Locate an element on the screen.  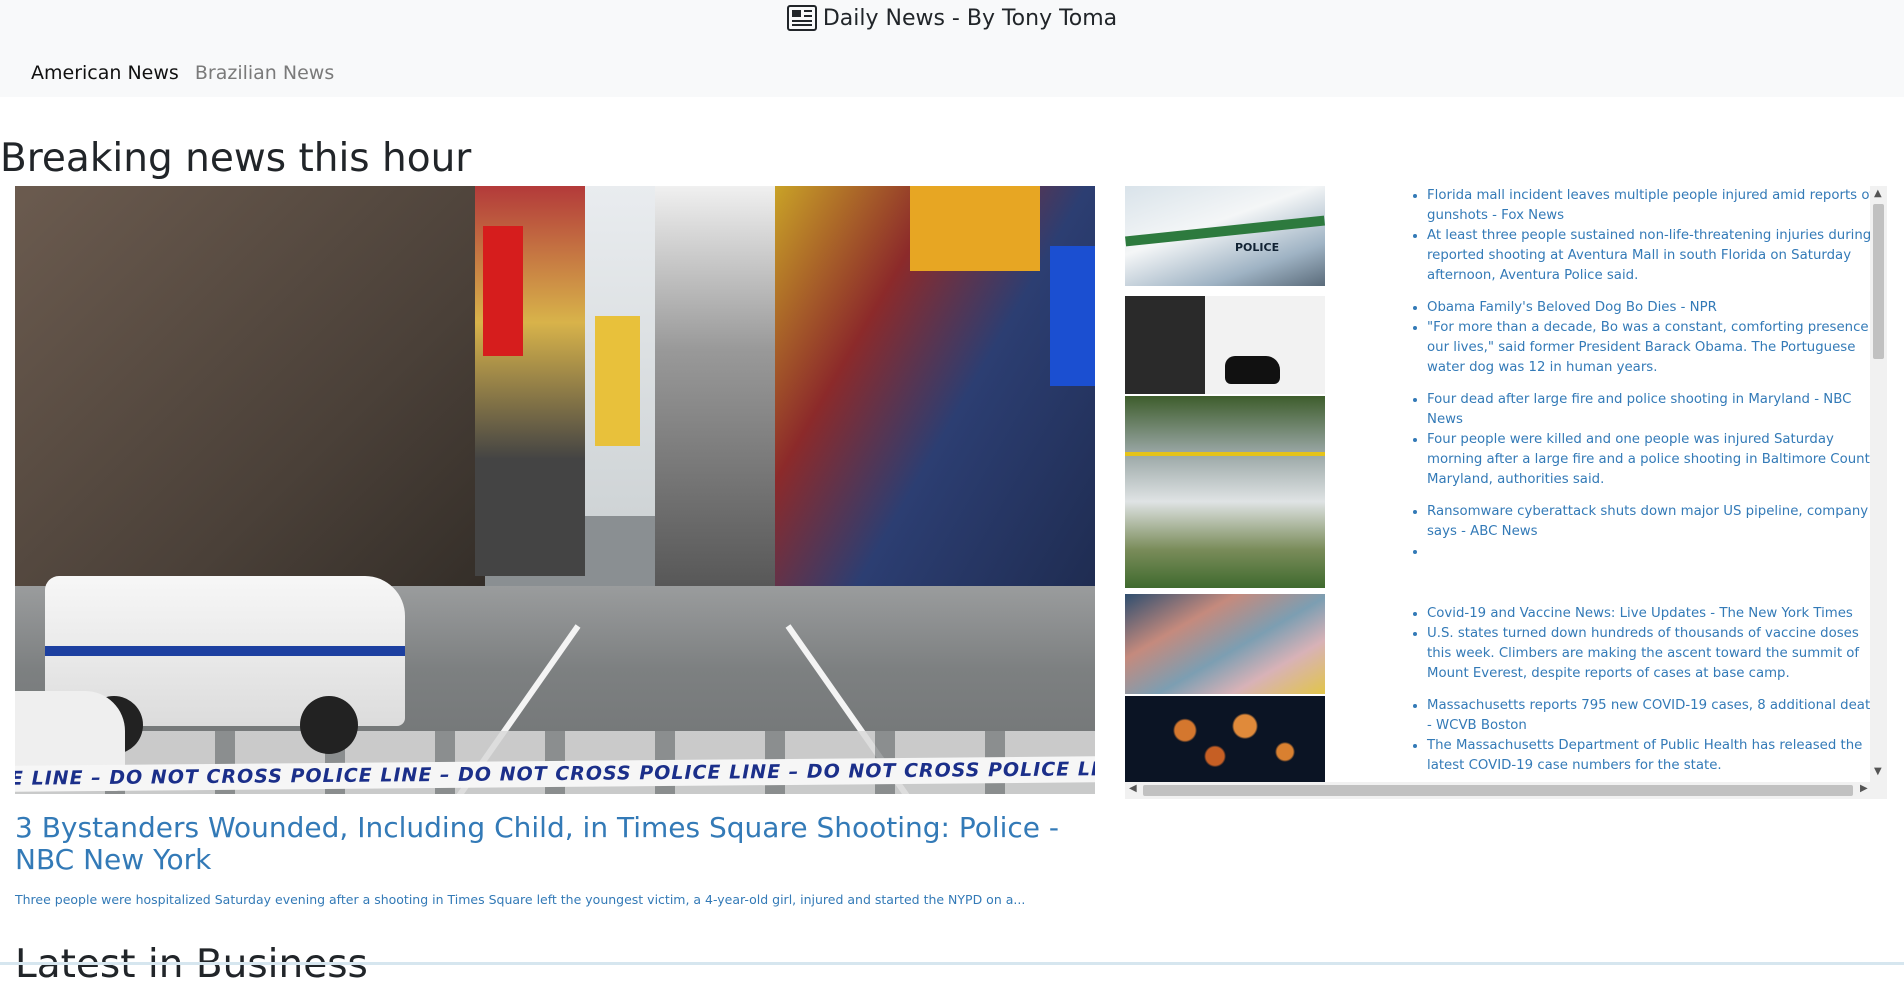
horizontal-scrollbar: ◀ ▶ is located at coordinates (1506, 790).